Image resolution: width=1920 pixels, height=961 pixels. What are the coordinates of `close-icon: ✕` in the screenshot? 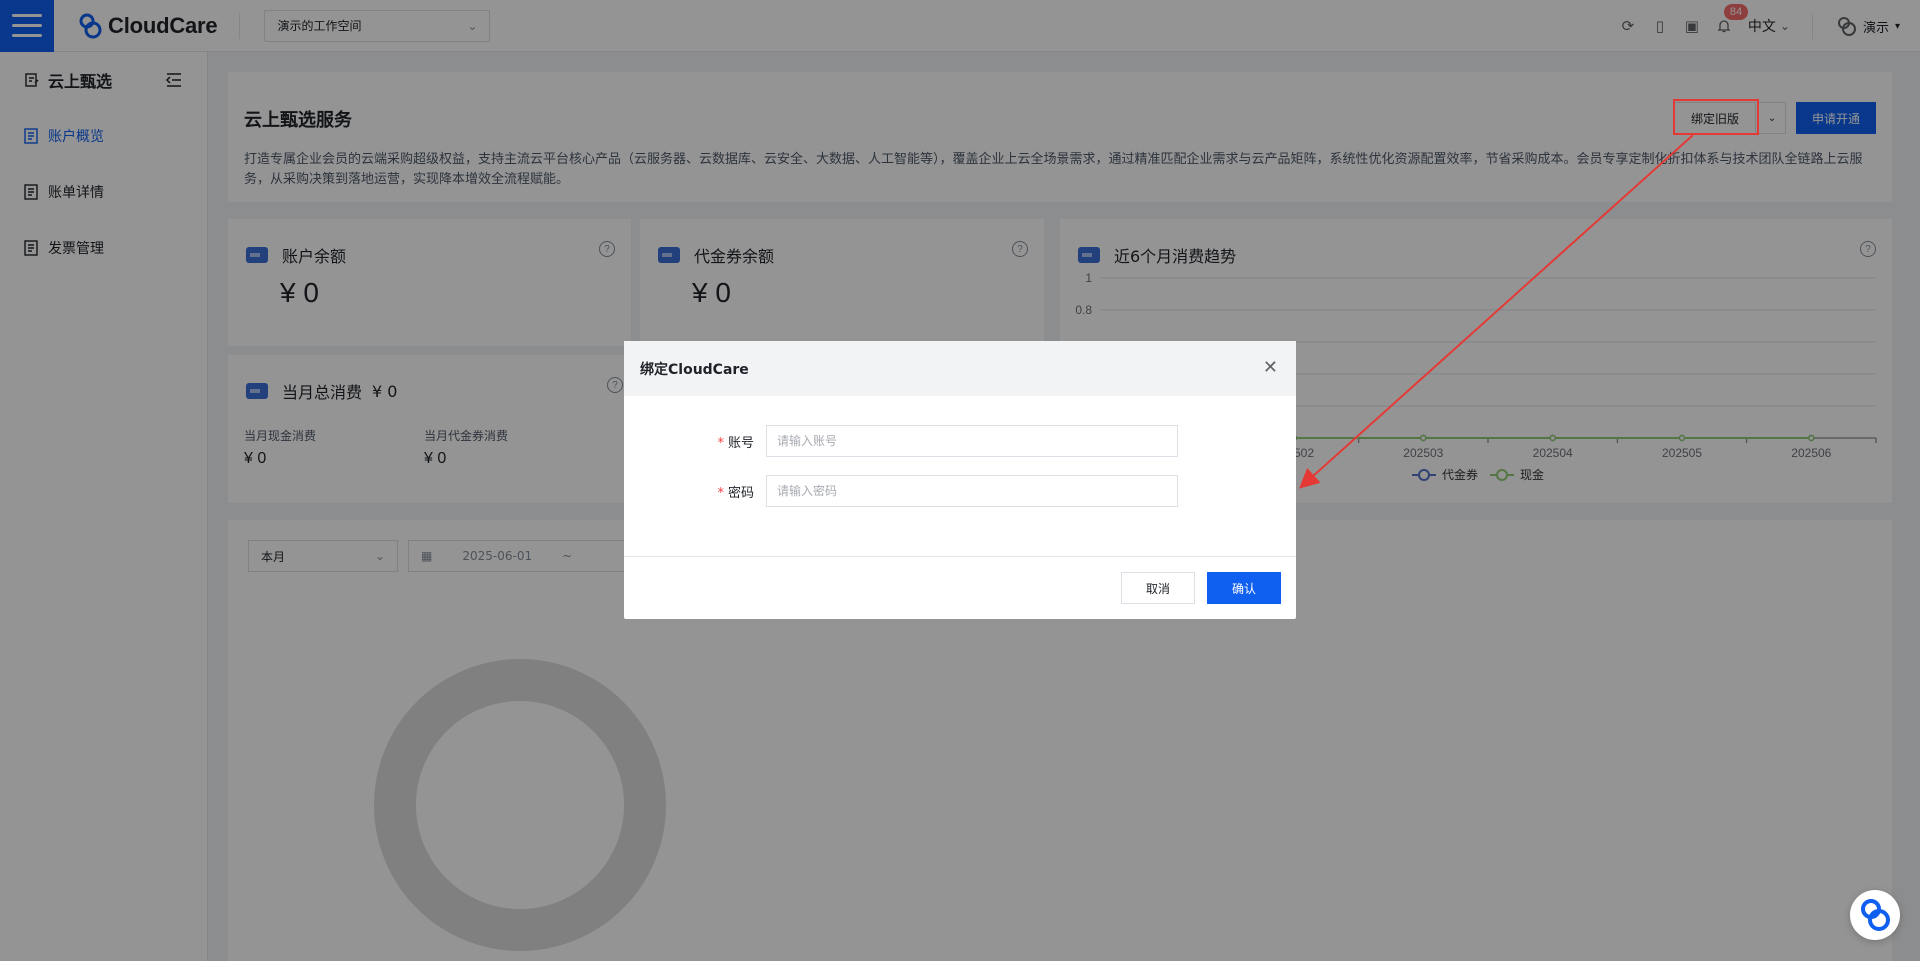 It's located at (1270, 367).